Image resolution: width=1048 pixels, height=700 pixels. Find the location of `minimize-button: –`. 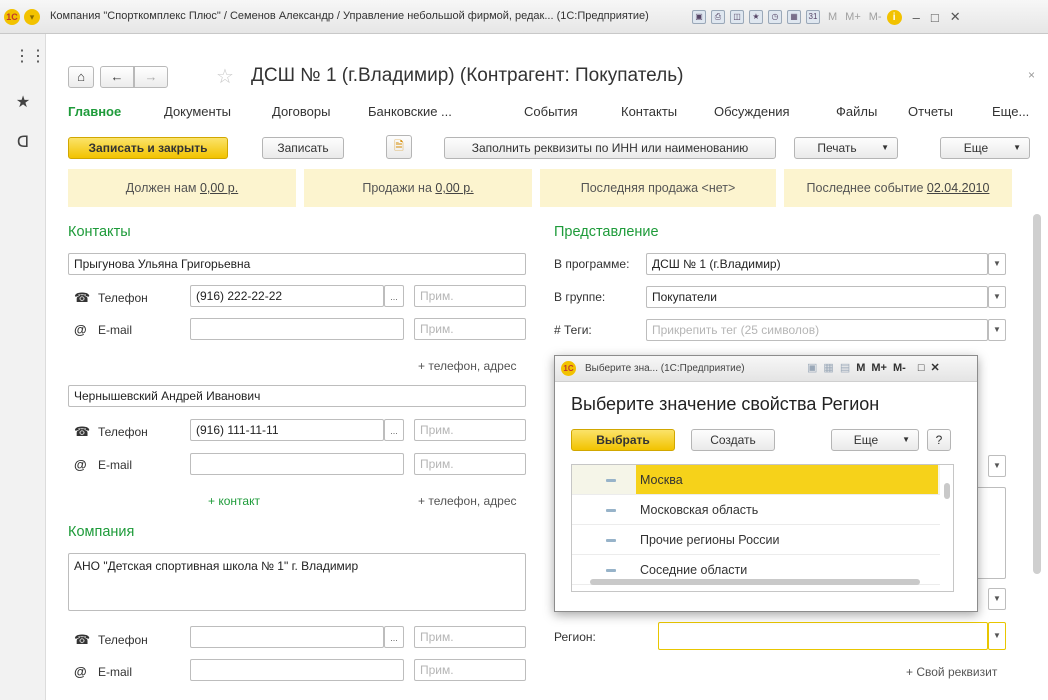

minimize-button: – is located at coordinates (916, 17).